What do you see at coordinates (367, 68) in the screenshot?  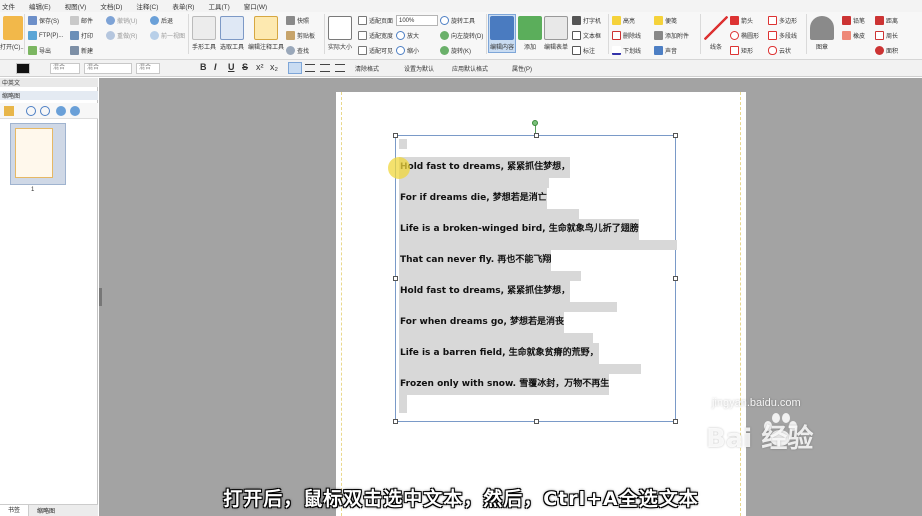 I see `clear-format-button: 清除格式` at bounding box center [367, 68].